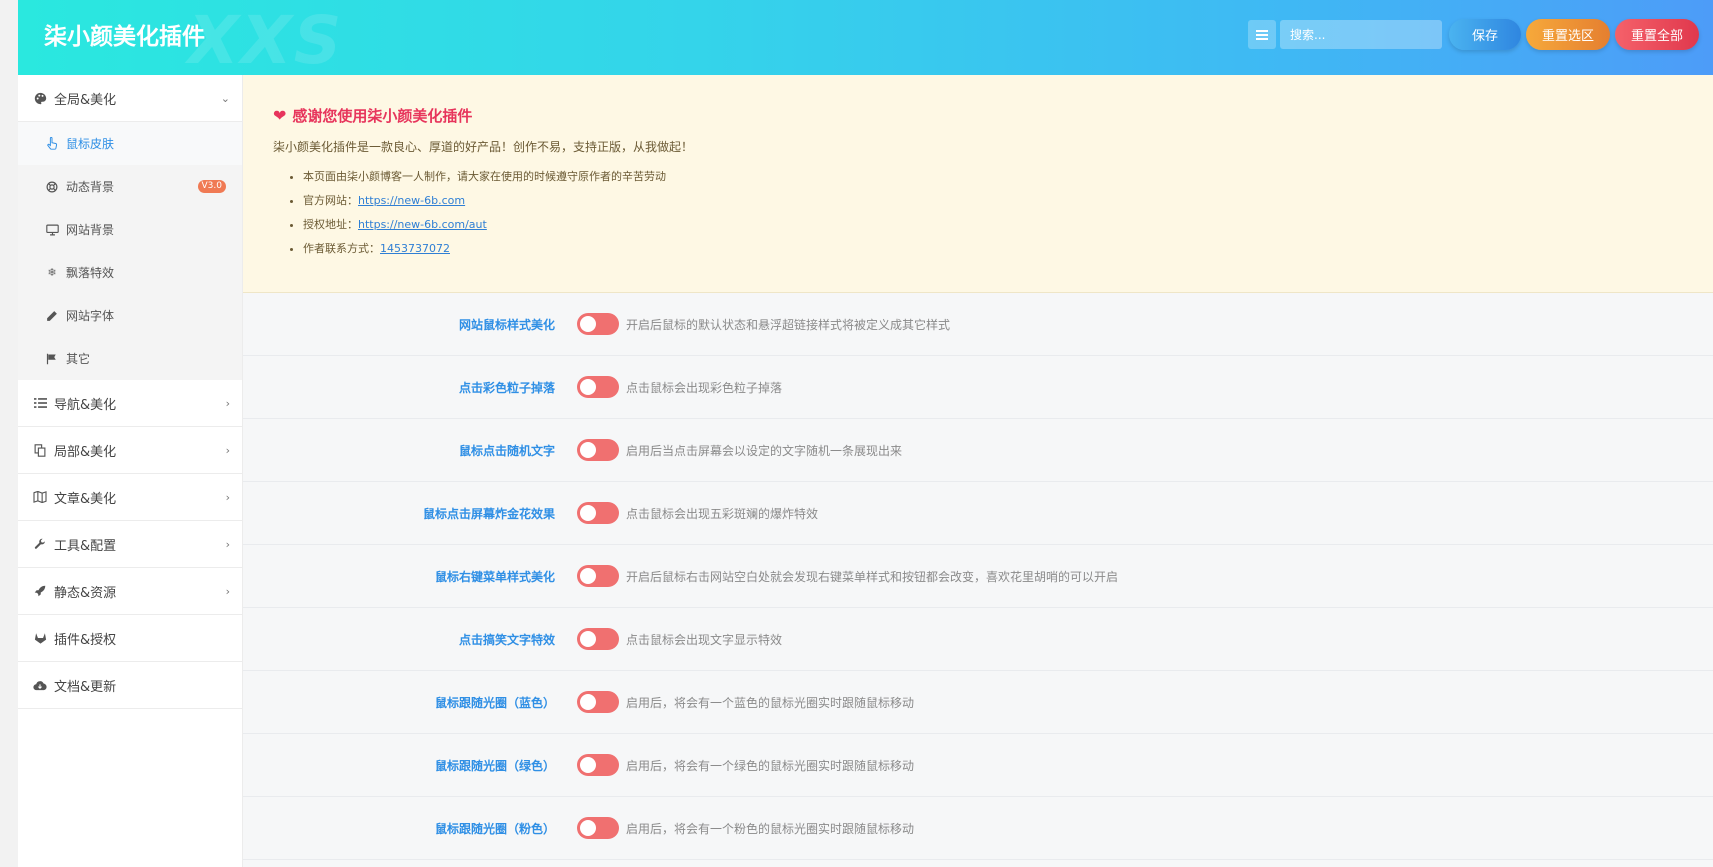  What do you see at coordinates (130, 272) in the screenshot?
I see `sidebar-subitem-falling: ❄ 飘落特效` at bounding box center [130, 272].